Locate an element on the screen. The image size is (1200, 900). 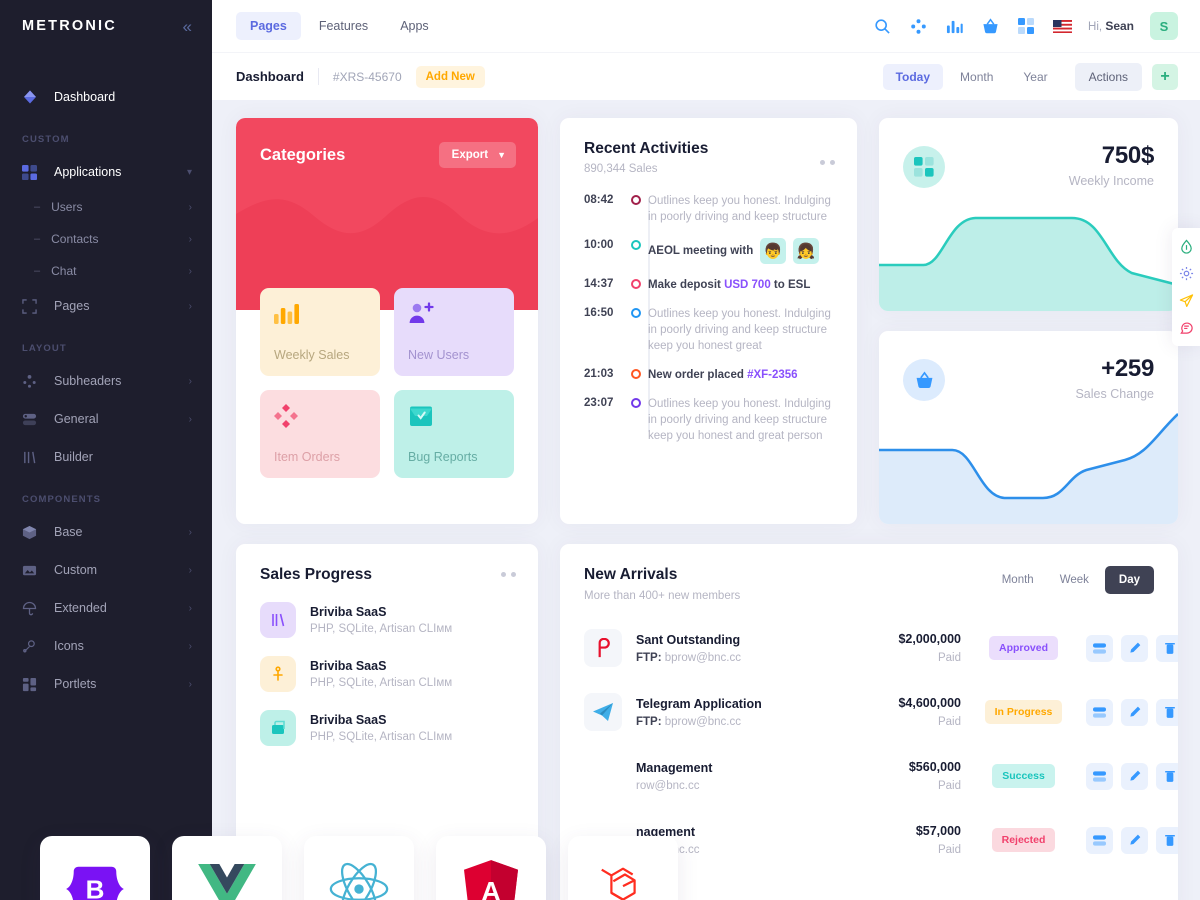
avatar: 👦 is located at coordinates (773, 251).